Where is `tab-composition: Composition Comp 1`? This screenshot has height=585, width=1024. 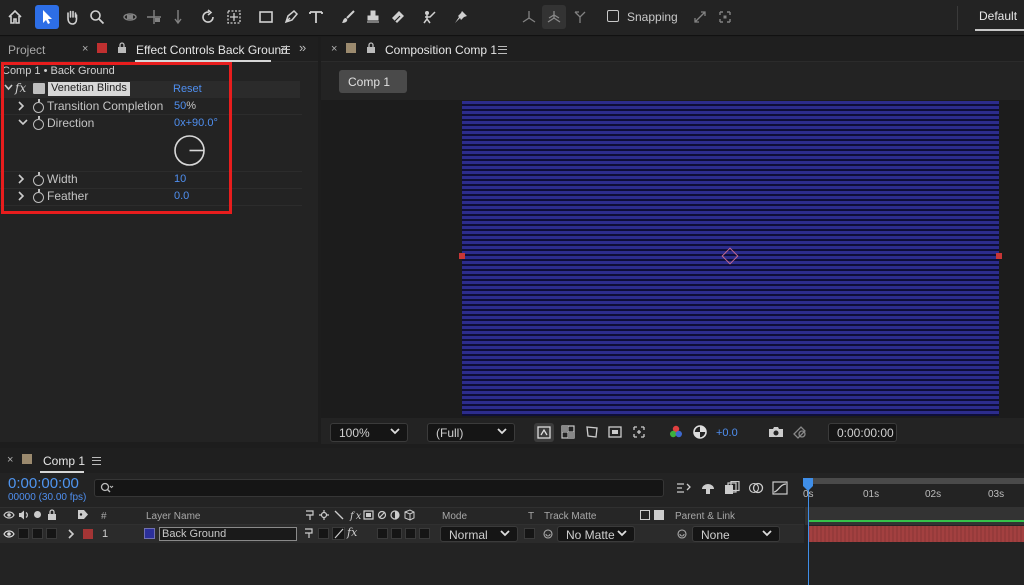 tab-composition: Composition Comp 1 is located at coordinates (441, 50).